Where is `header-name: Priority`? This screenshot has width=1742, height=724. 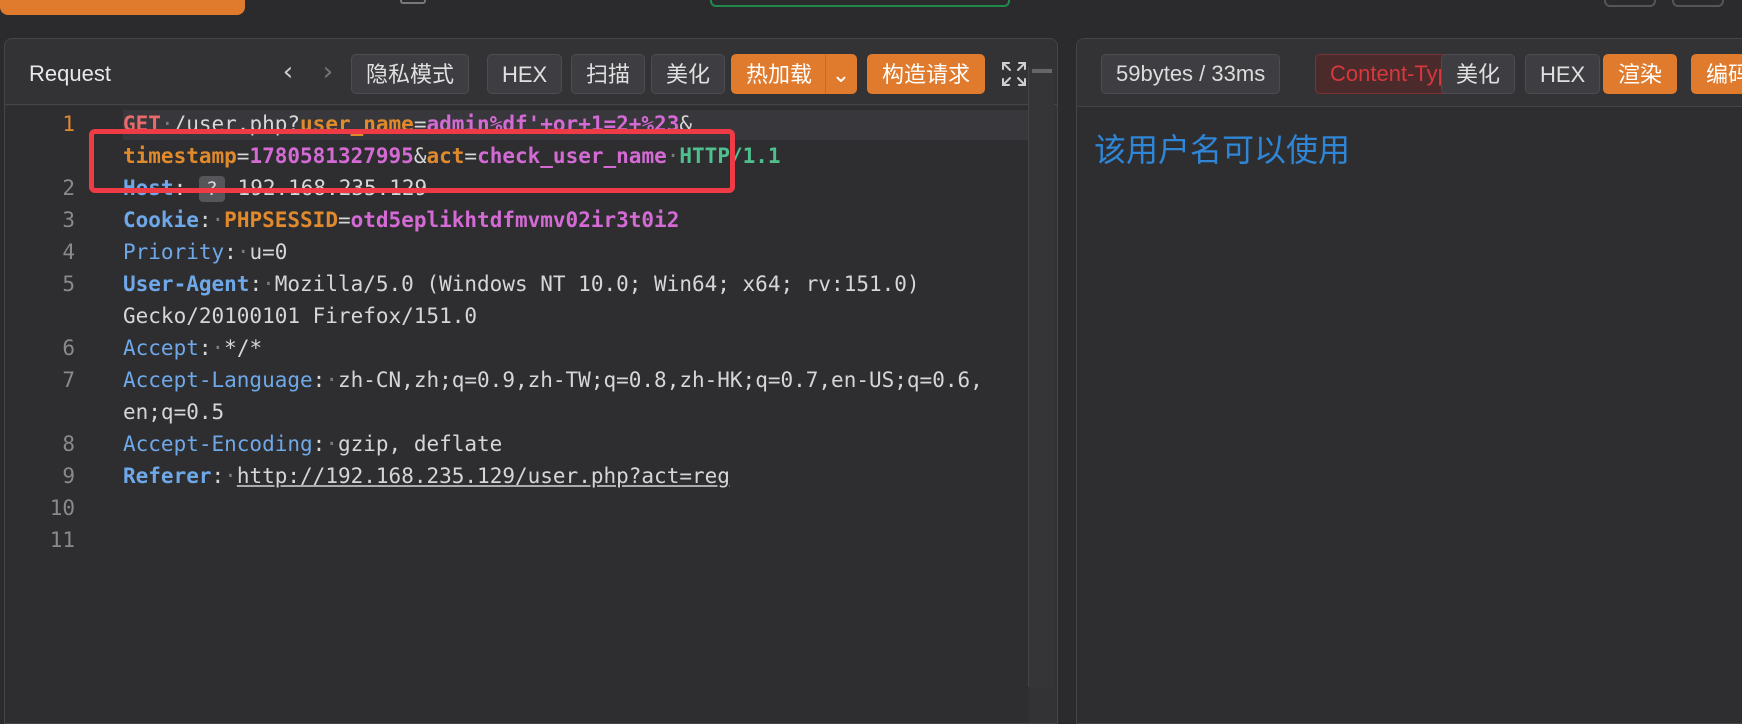 header-name: Priority is located at coordinates (174, 252).